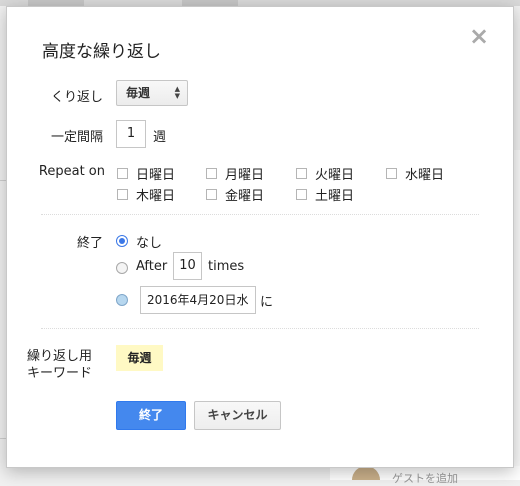  I want to click on day-label: 月曜日, so click(245, 175).